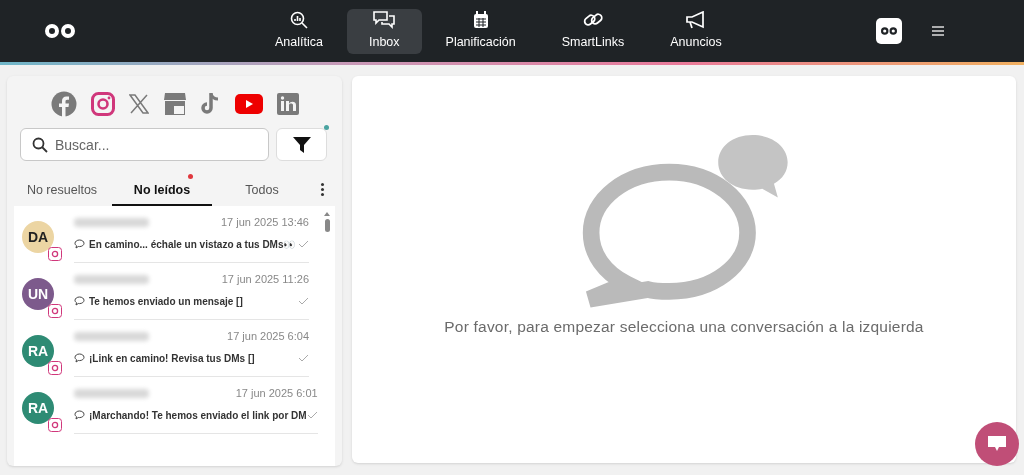 Image resolution: width=1024 pixels, height=475 pixels. Describe the element at coordinates (593, 31) in the screenshot. I see `nav-tab: SmartLinks` at that location.